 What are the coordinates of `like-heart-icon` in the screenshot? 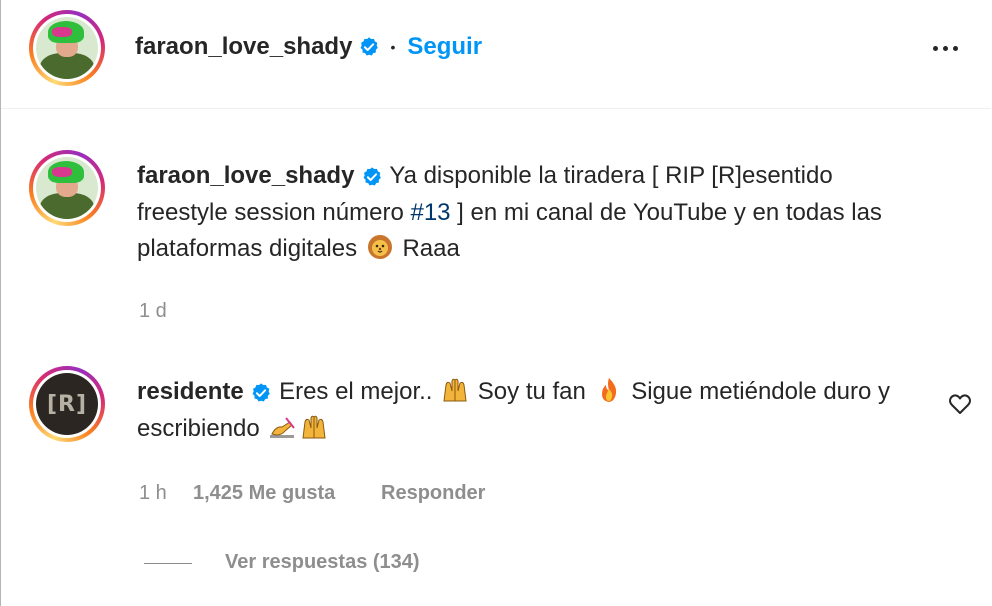 It's located at (960, 404).